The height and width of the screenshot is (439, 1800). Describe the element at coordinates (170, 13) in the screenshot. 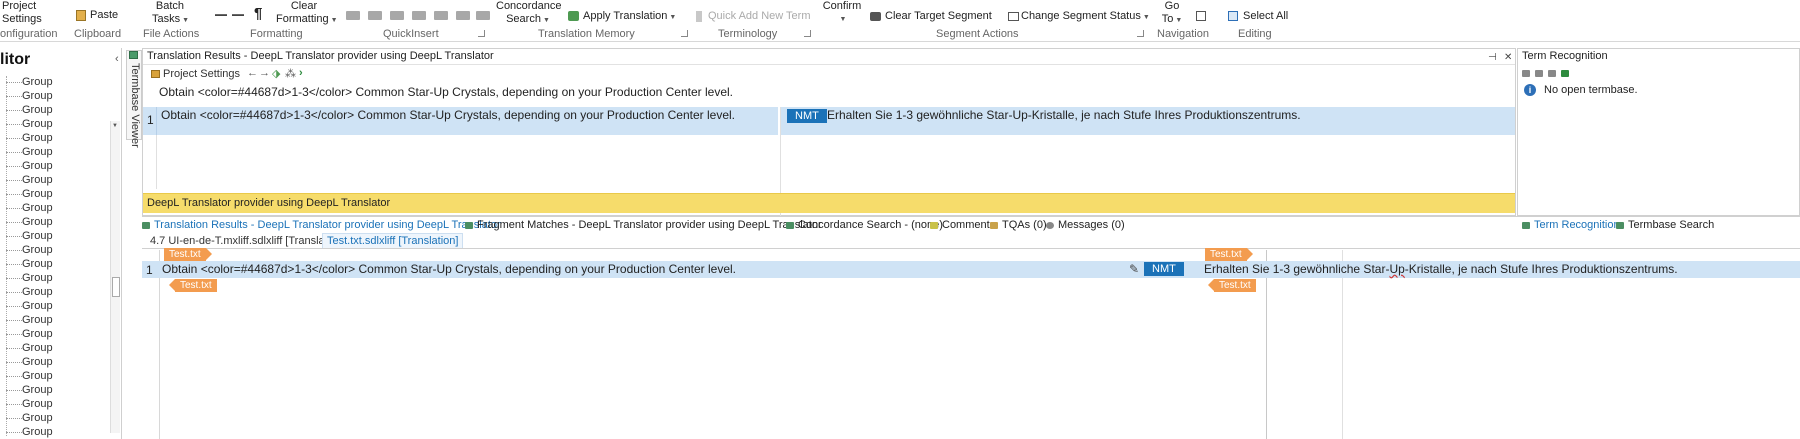

I see `batch-tasks-button: Batch Tasks ▼` at that location.